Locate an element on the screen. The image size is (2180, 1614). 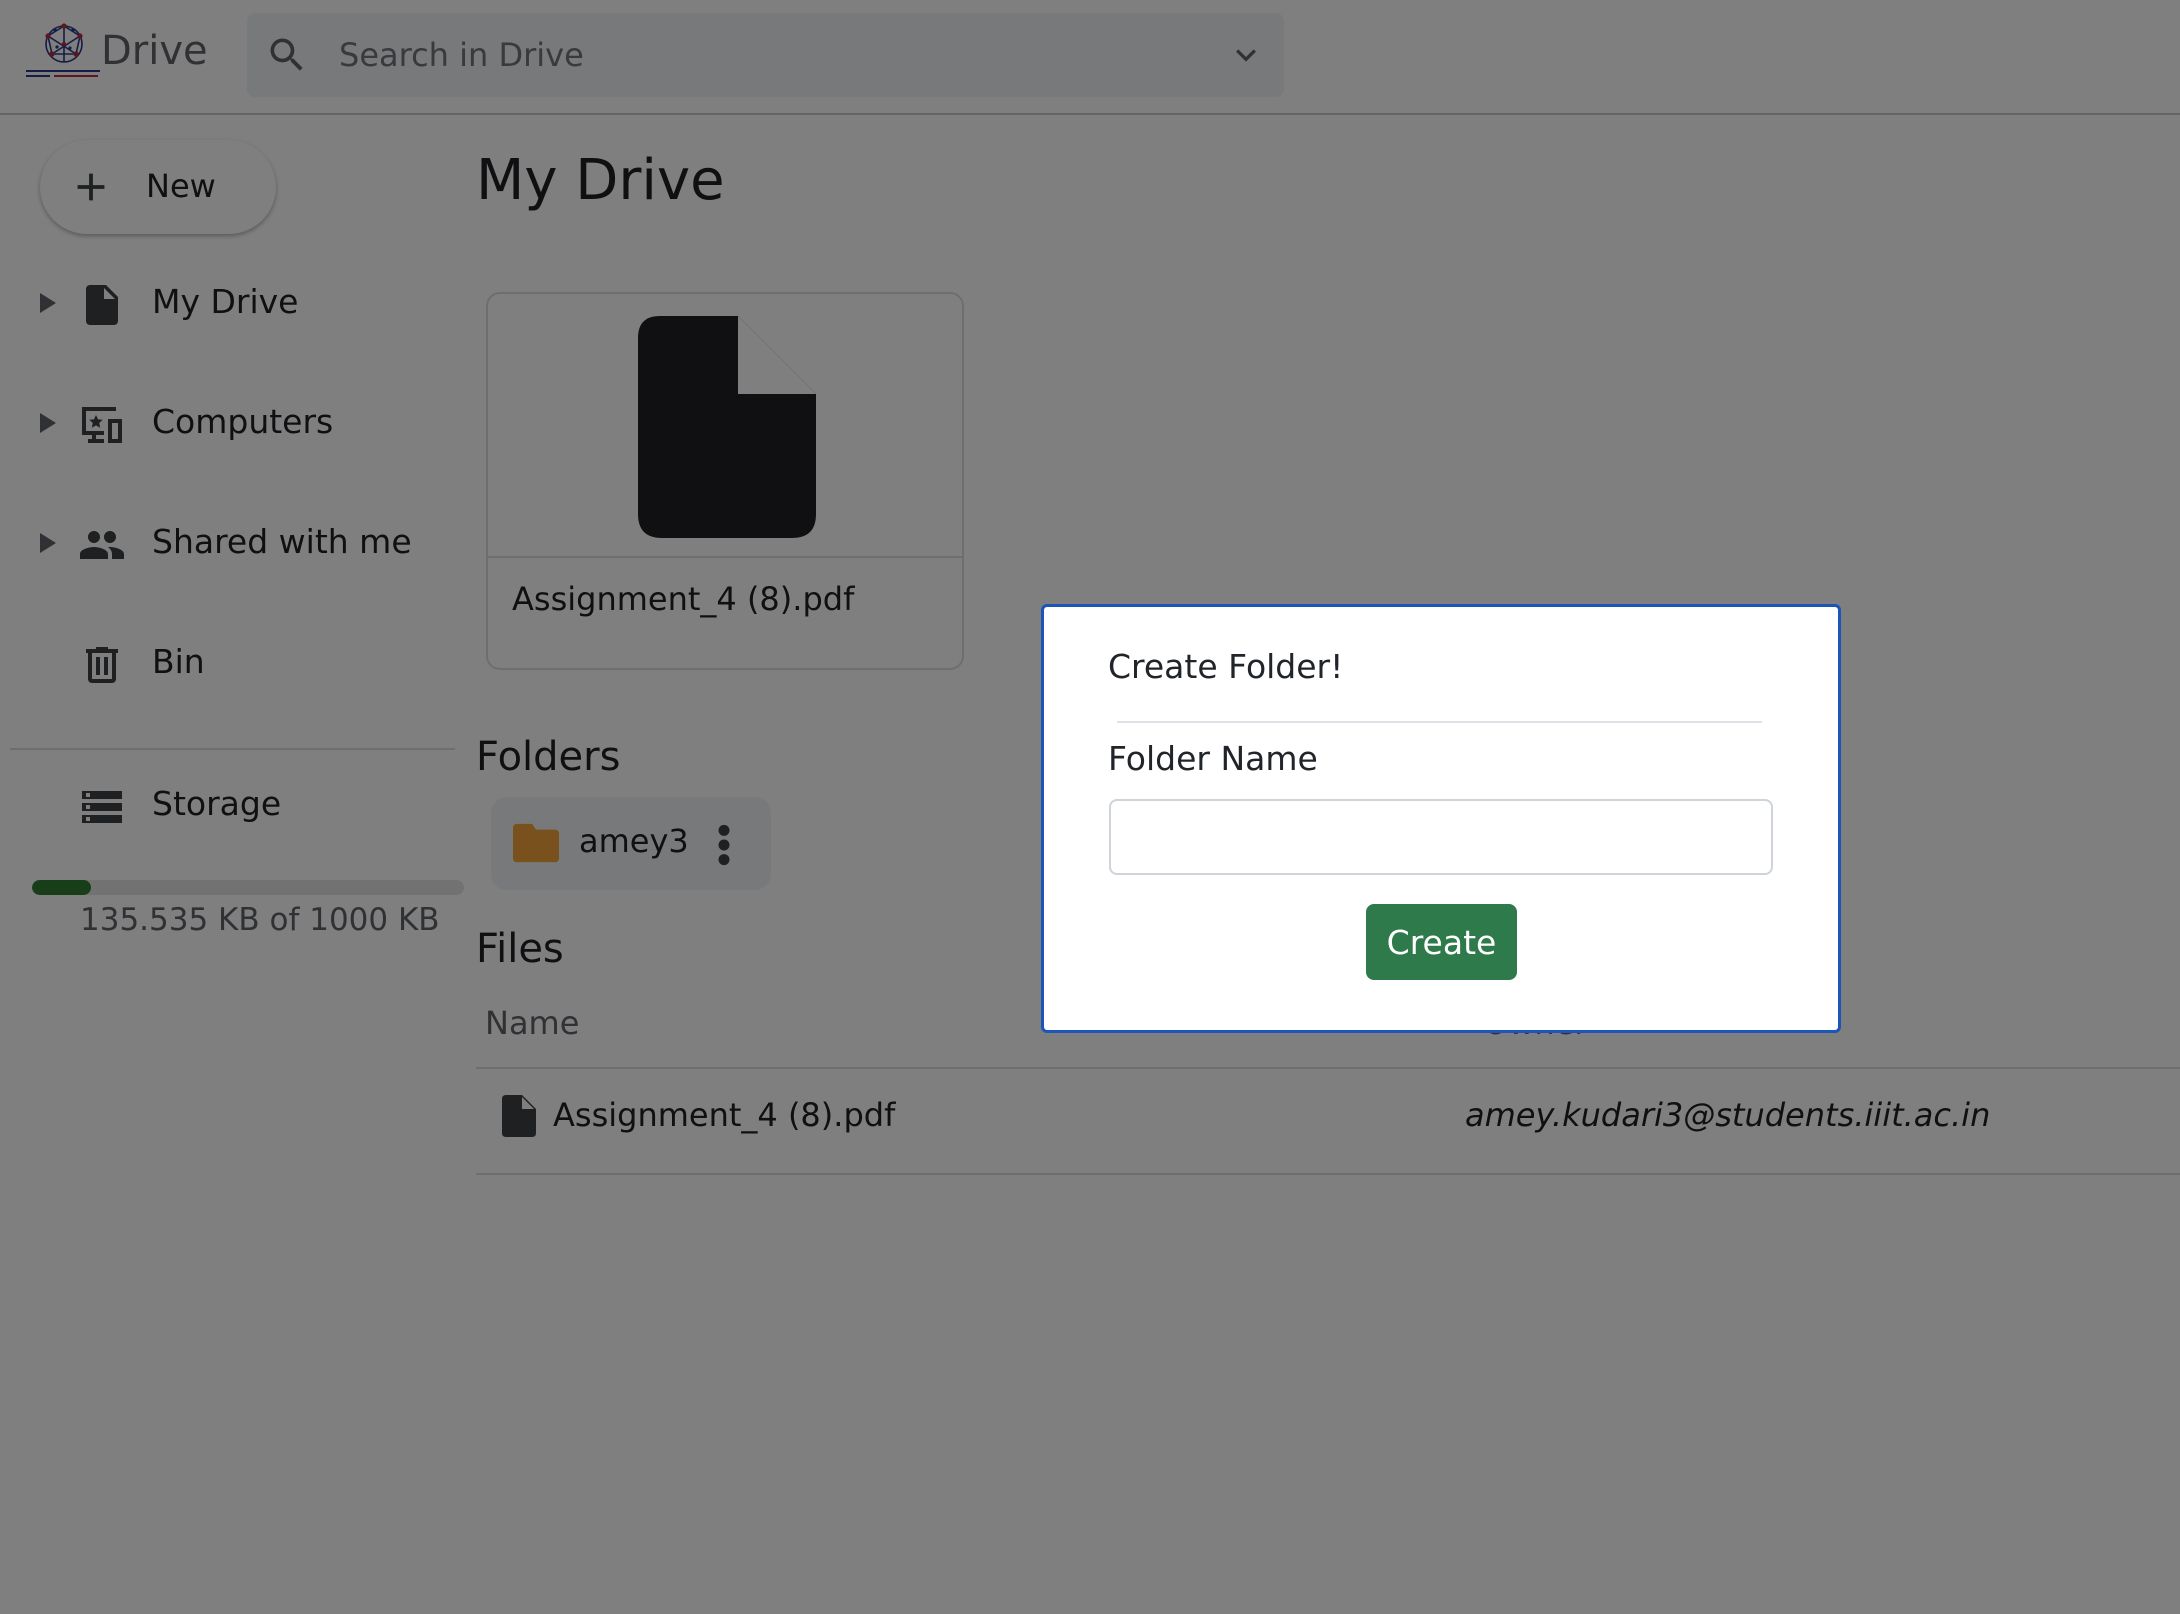
create-button: Create is located at coordinates (1441, 942).